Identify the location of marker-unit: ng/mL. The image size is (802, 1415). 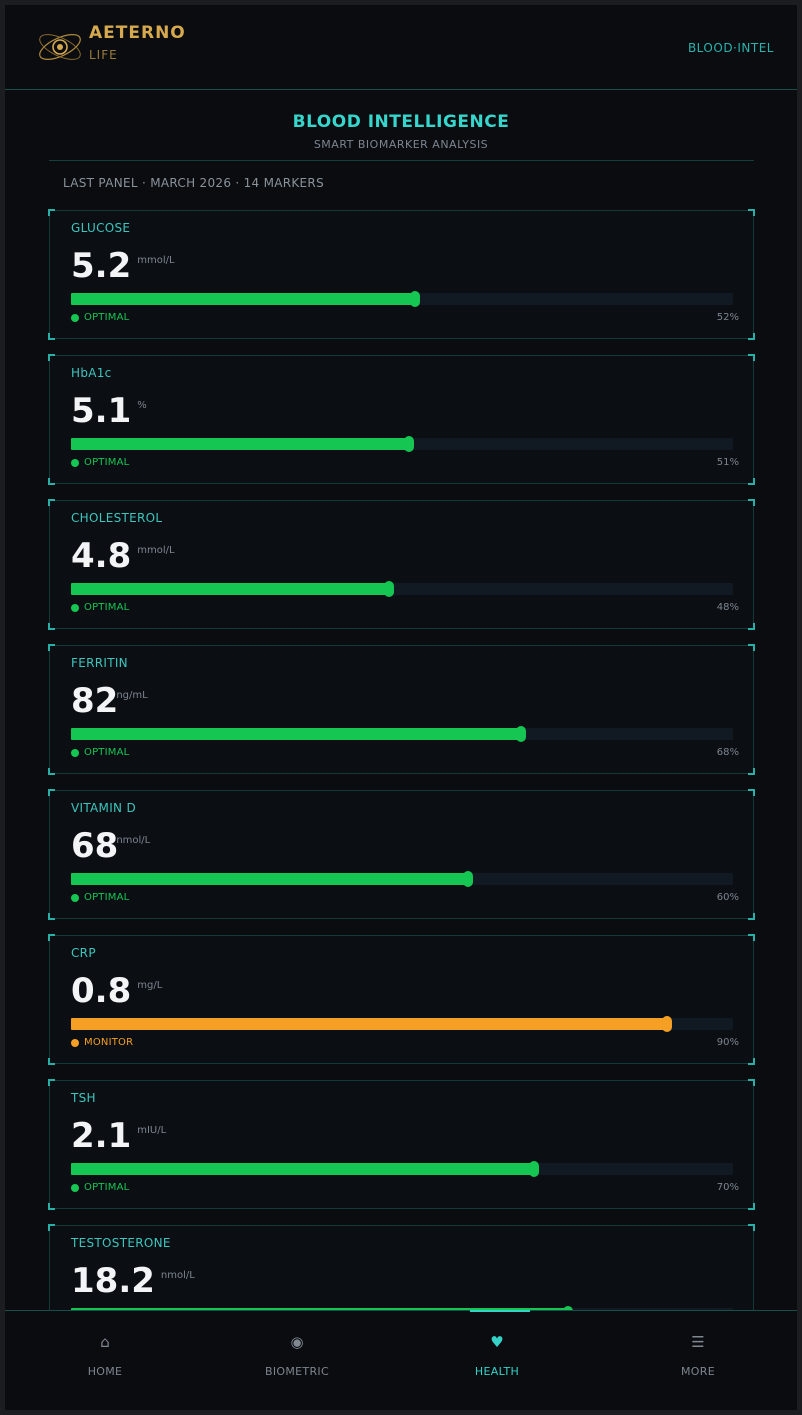
(132, 695).